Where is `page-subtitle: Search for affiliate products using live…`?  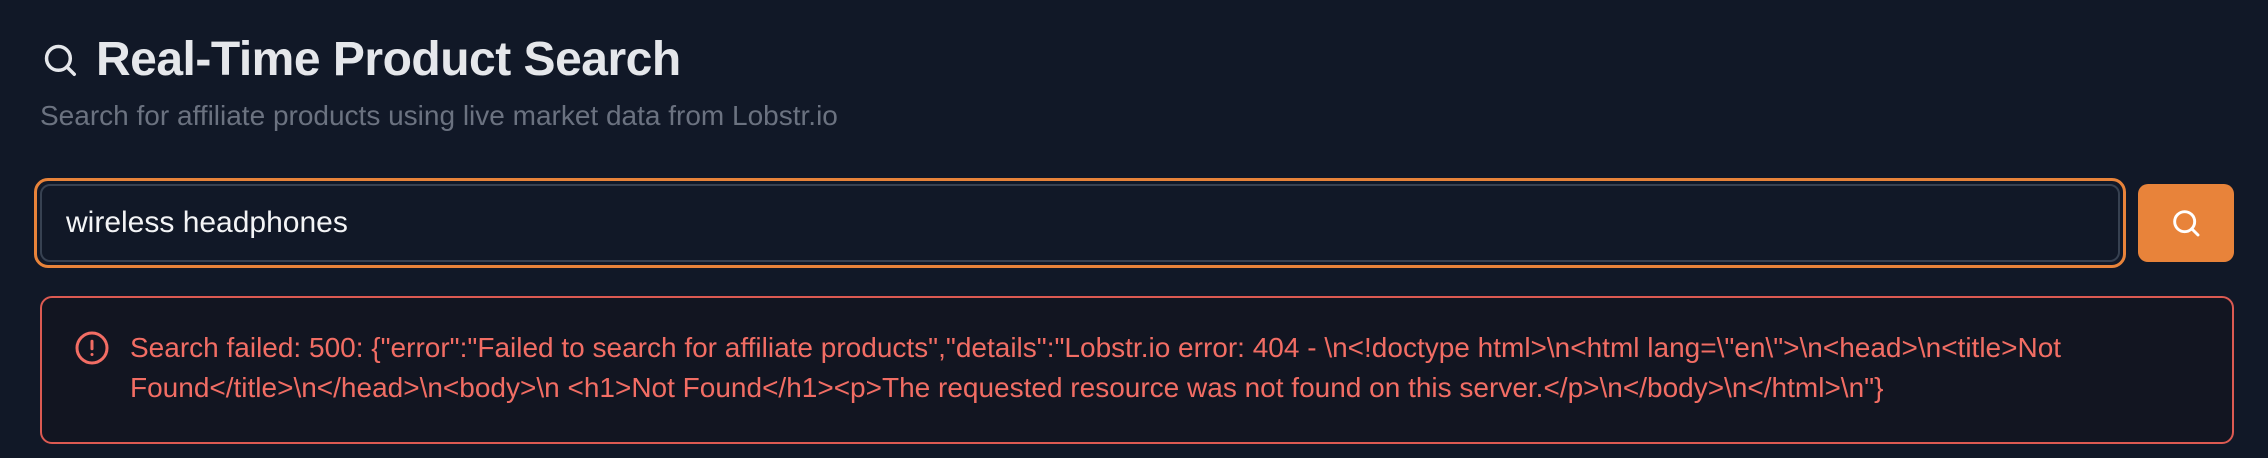
page-subtitle: Search for affiliate products using live… is located at coordinates (439, 115).